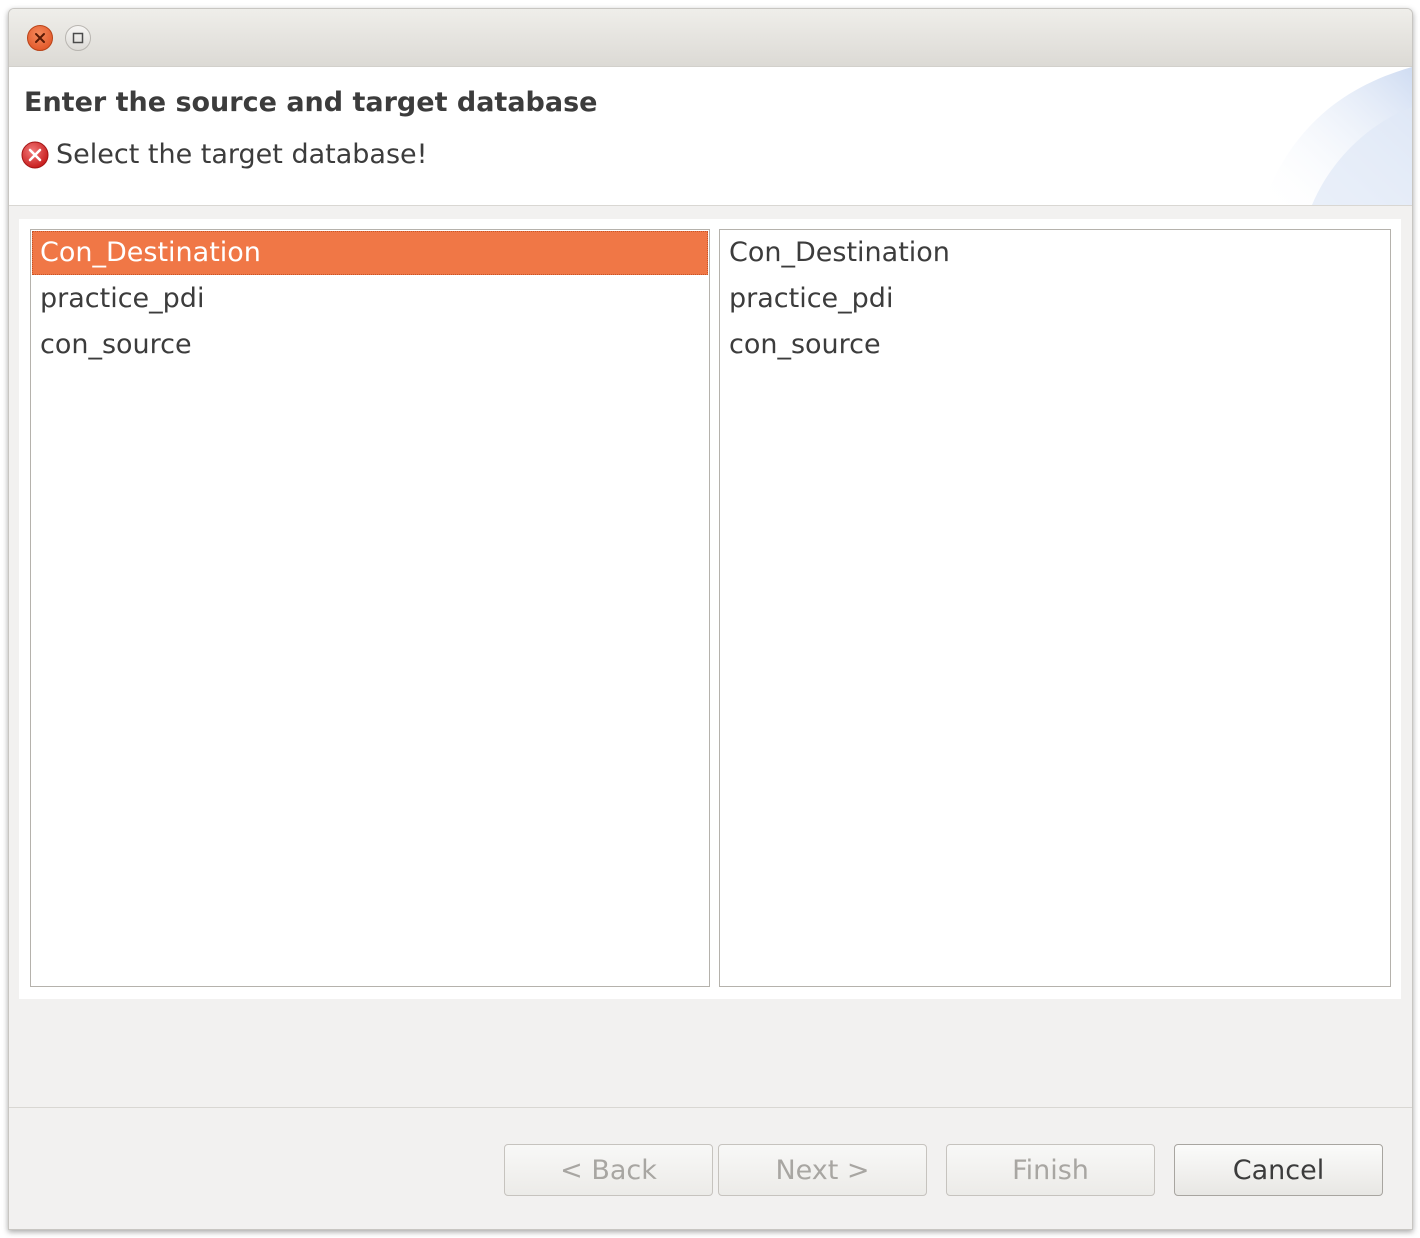 The height and width of the screenshot is (1238, 1420). What do you see at coordinates (1337, 136) in the screenshot?
I see `header-decoration` at bounding box center [1337, 136].